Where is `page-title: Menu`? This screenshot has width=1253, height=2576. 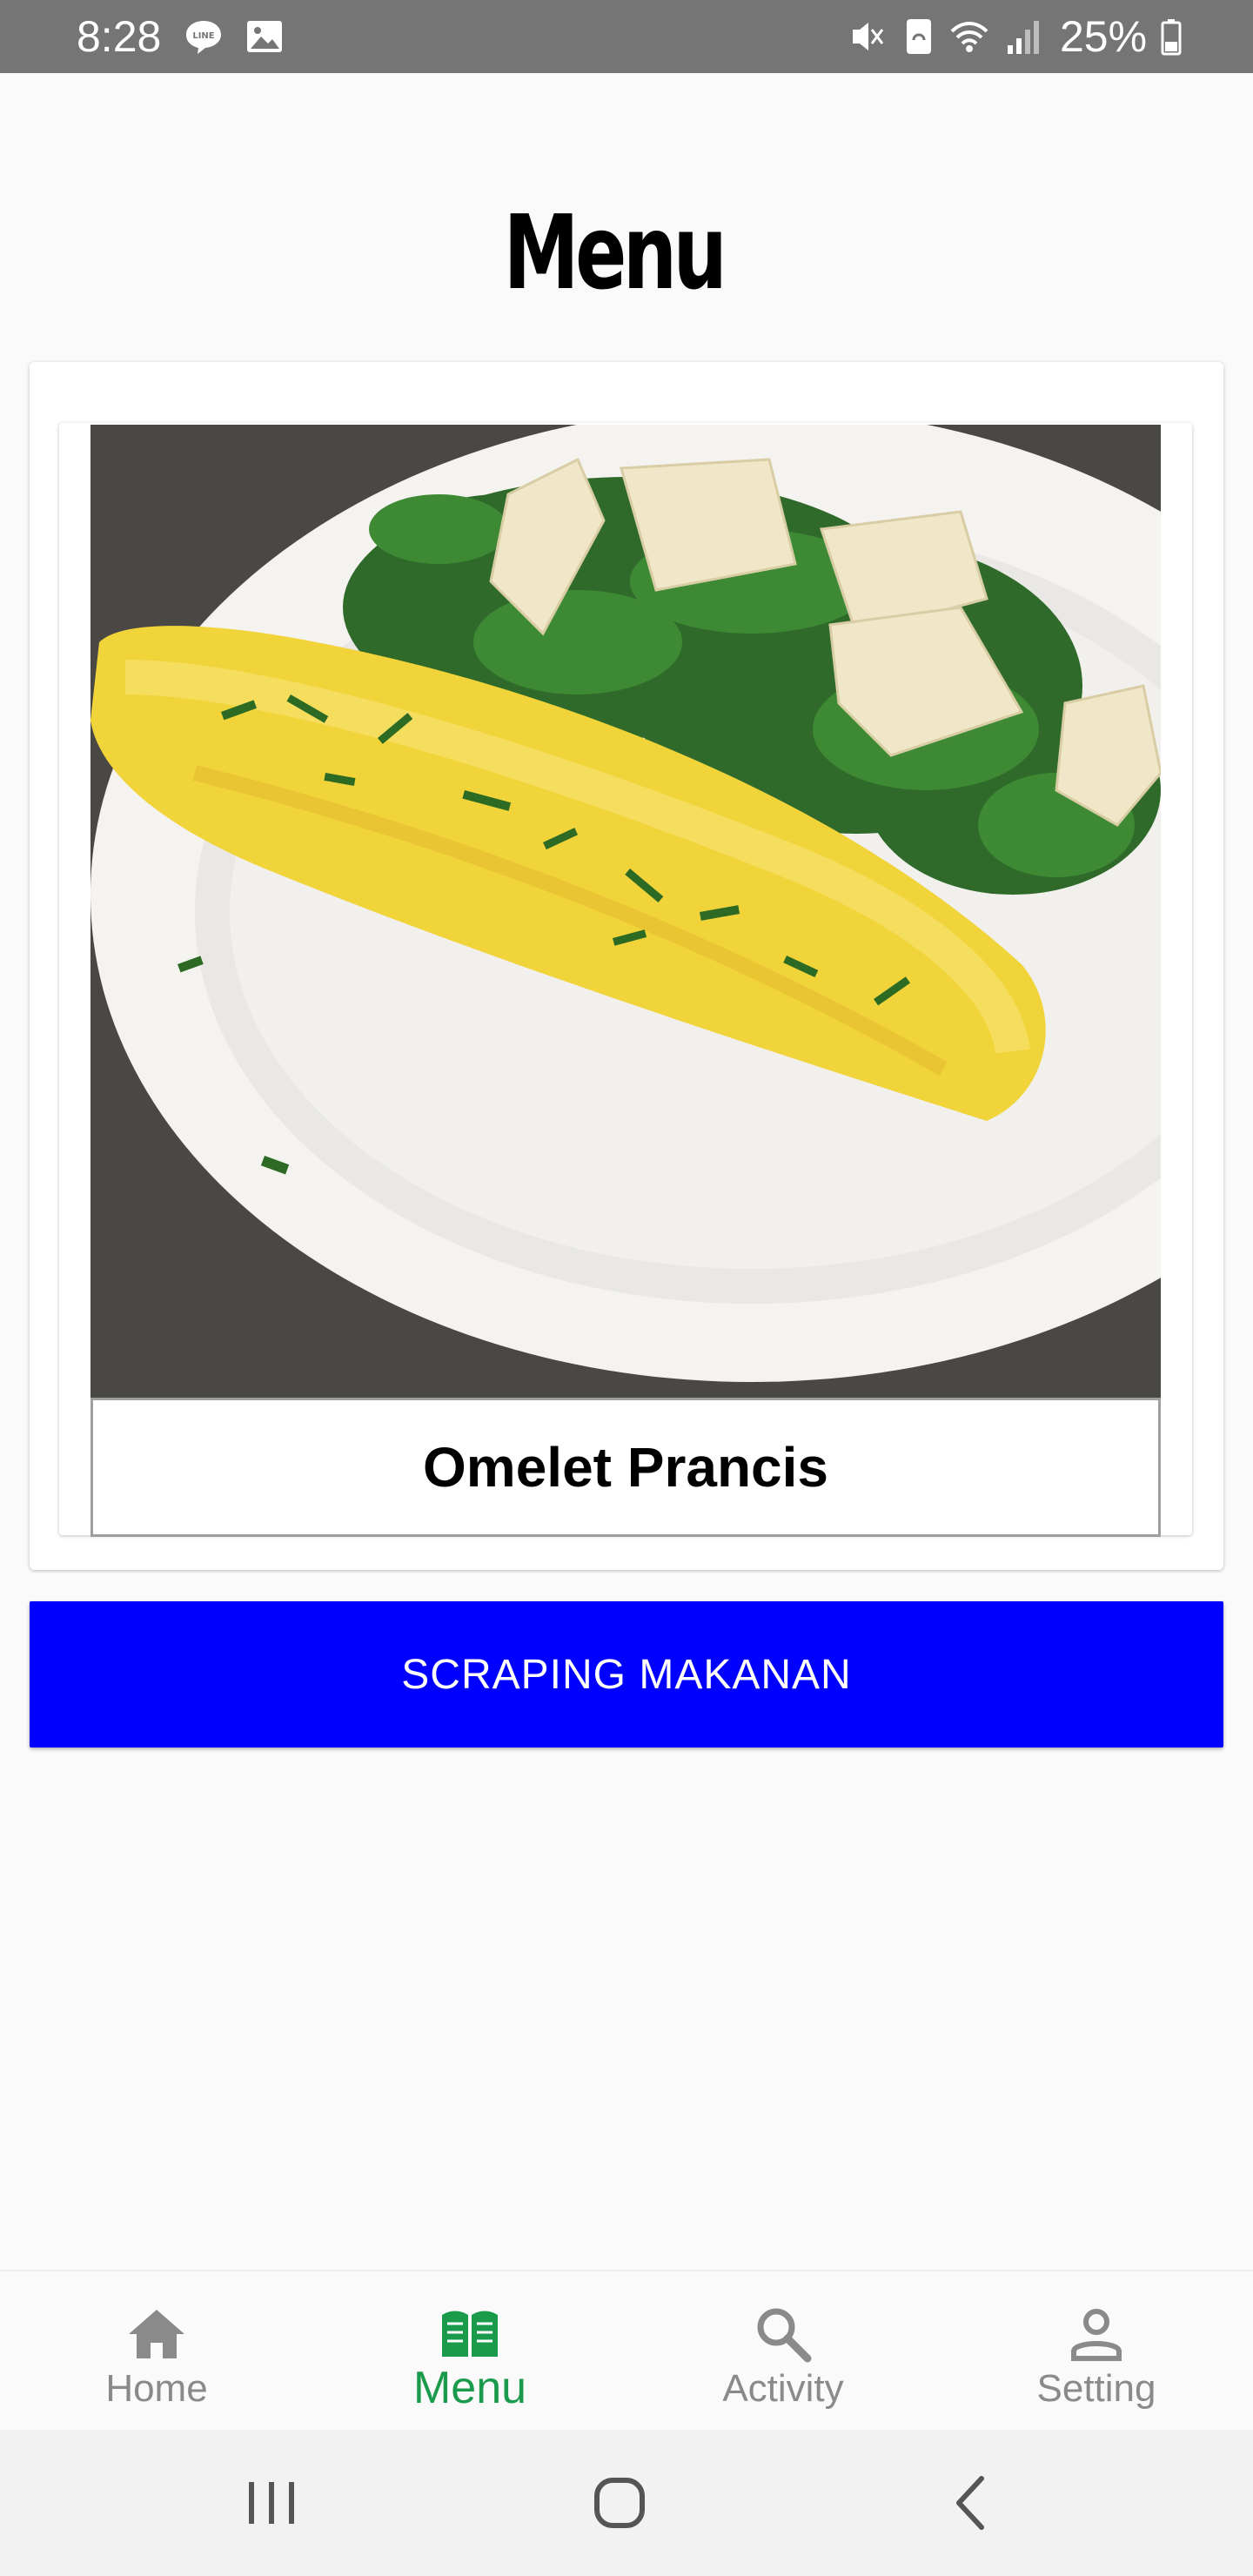
page-title: Menu is located at coordinates (615, 252).